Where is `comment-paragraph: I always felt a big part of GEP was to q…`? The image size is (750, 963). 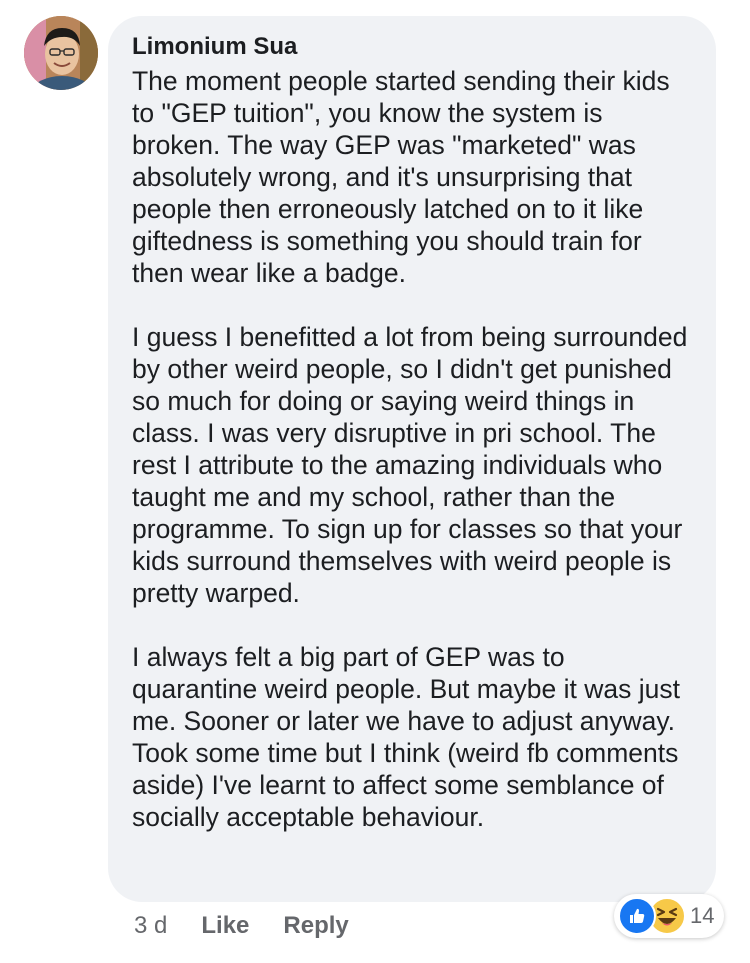
comment-paragraph: I always felt a big part of GEP was to q… is located at coordinates (406, 737).